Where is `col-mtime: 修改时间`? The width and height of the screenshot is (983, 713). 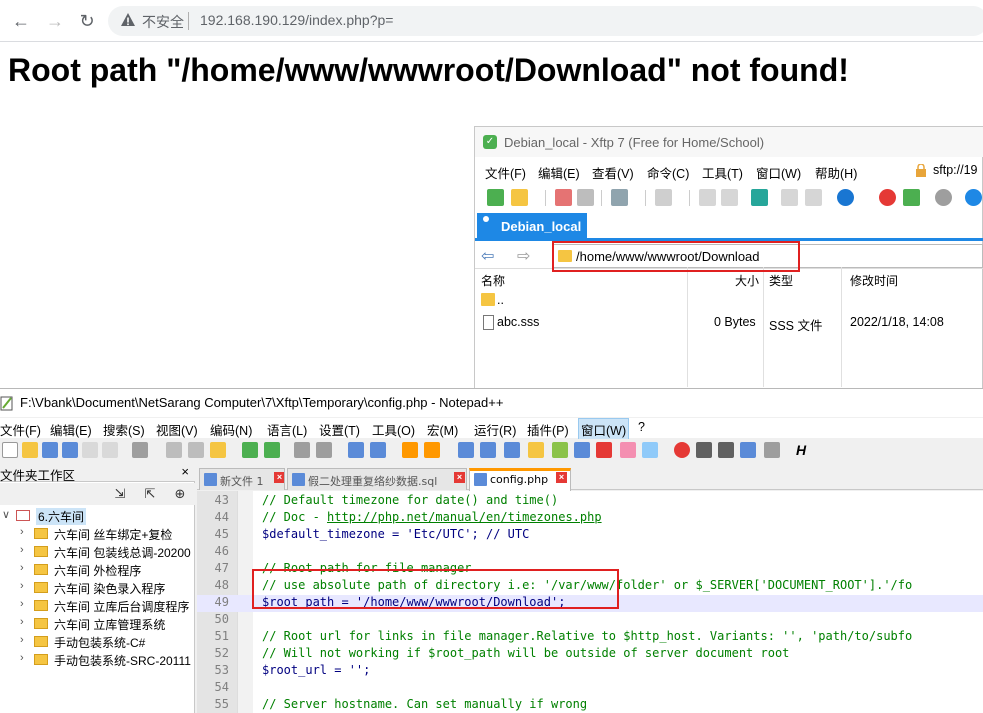 col-mtime: 修改时间 is located at coordinates (874, 280).